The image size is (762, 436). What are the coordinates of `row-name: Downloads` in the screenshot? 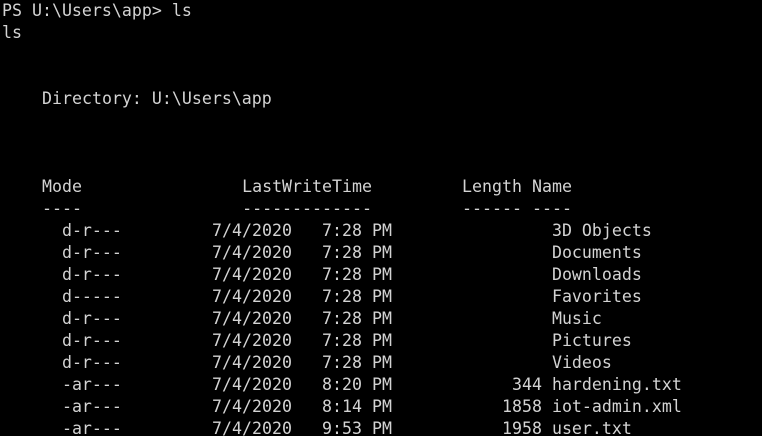 It's located at (596, 274).